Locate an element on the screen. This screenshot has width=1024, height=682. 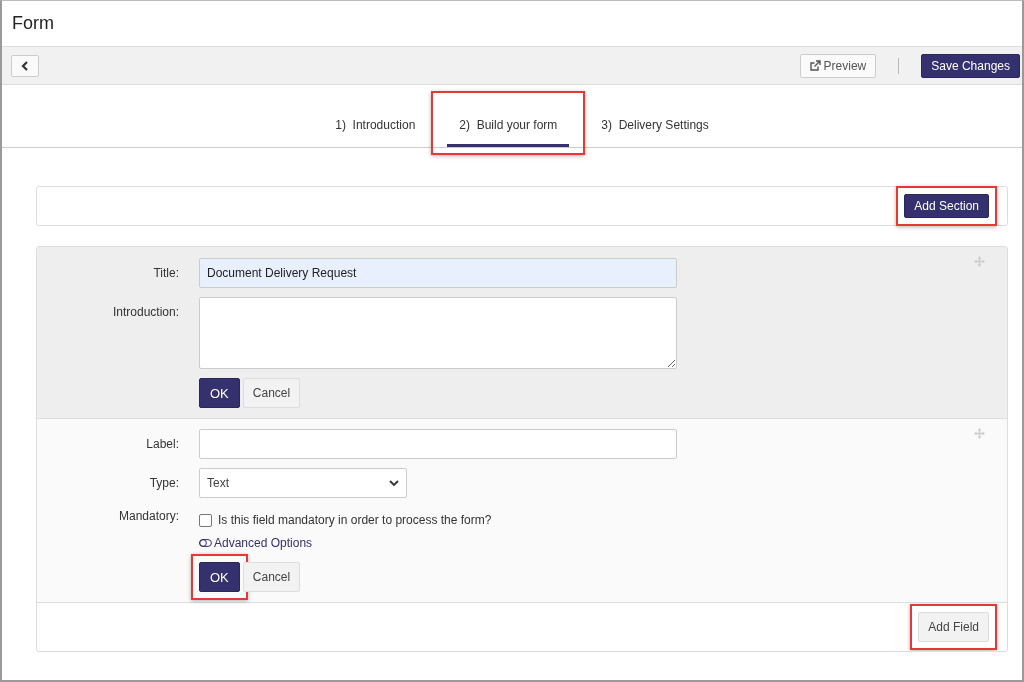
chevron-down-icon is located at coordinates (394, 483).